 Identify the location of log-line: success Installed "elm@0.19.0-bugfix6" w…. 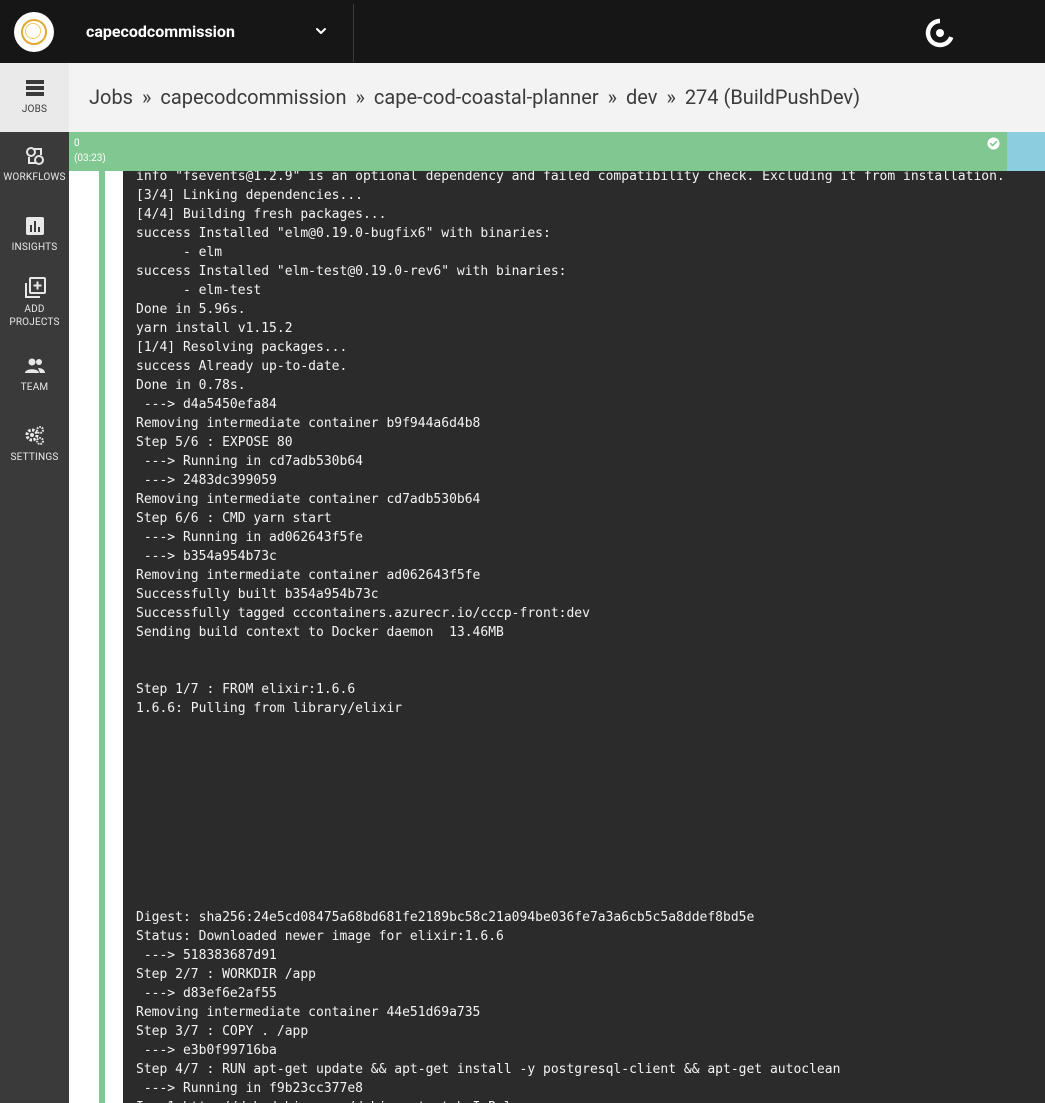
(343, 233).